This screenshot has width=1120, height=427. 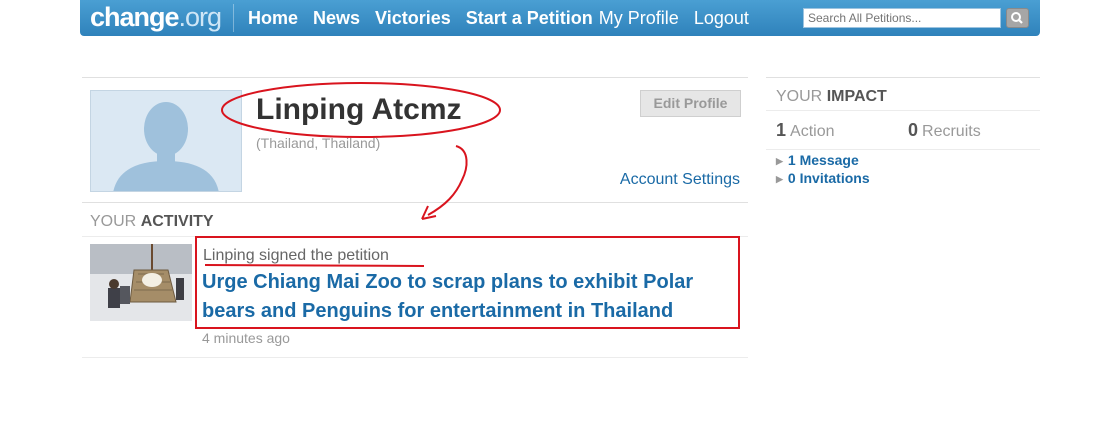 What do you see at coordinates (902, 18) in the screenshot?
I see `search-input` at bounding box center [902, 18].